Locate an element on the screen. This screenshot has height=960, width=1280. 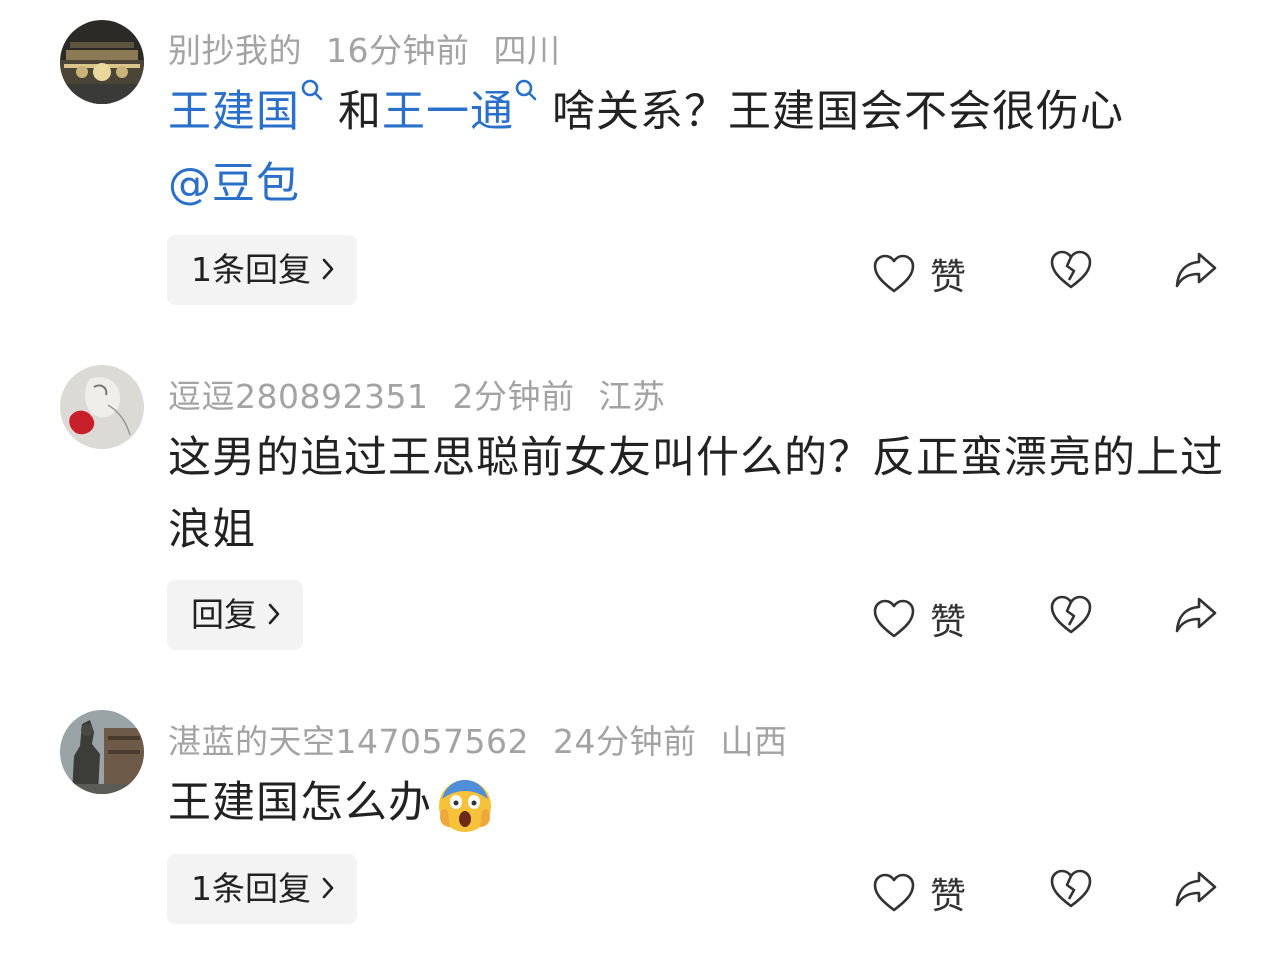
username: 湛蓝的天空147057562 is located at coordinates (348, 741).